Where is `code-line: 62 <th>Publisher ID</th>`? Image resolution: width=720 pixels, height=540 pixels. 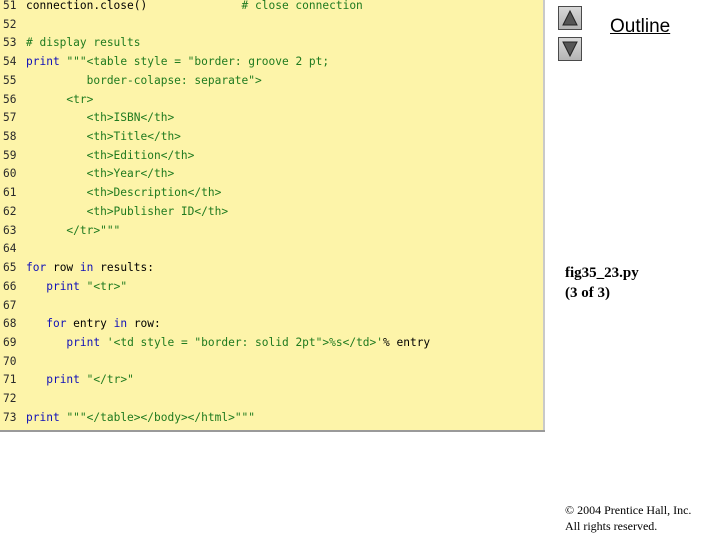
code-line: 62 <th>Publisher ID</th> is located at coordinates (271, 212).